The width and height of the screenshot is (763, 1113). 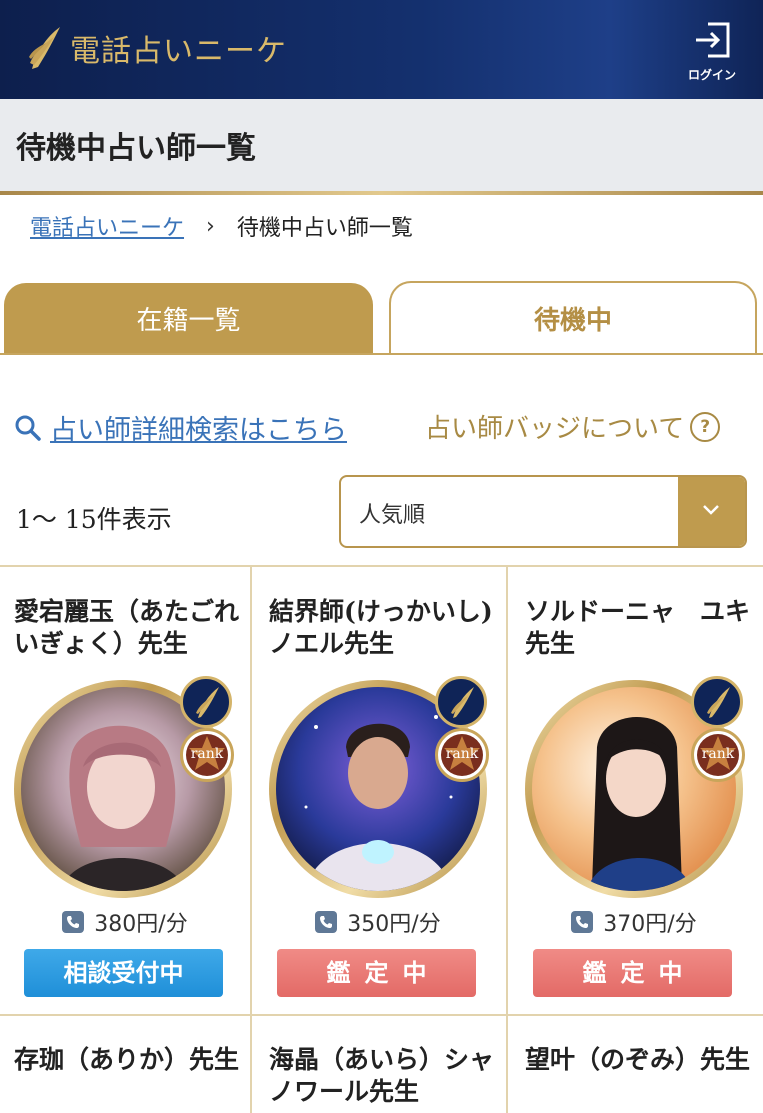 What do you see at coordinates (28, 428) in the screenshot?
I see `search-icon` at bounding box center [28, 428].